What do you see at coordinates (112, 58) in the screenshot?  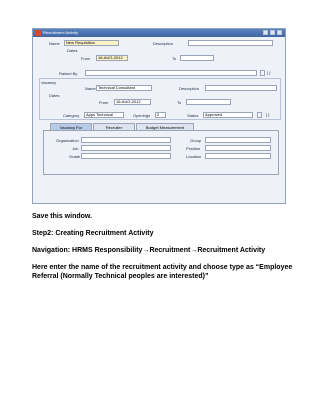 I see `from-date-field: 16-AUG-2012` at bounding box center [112, 58].